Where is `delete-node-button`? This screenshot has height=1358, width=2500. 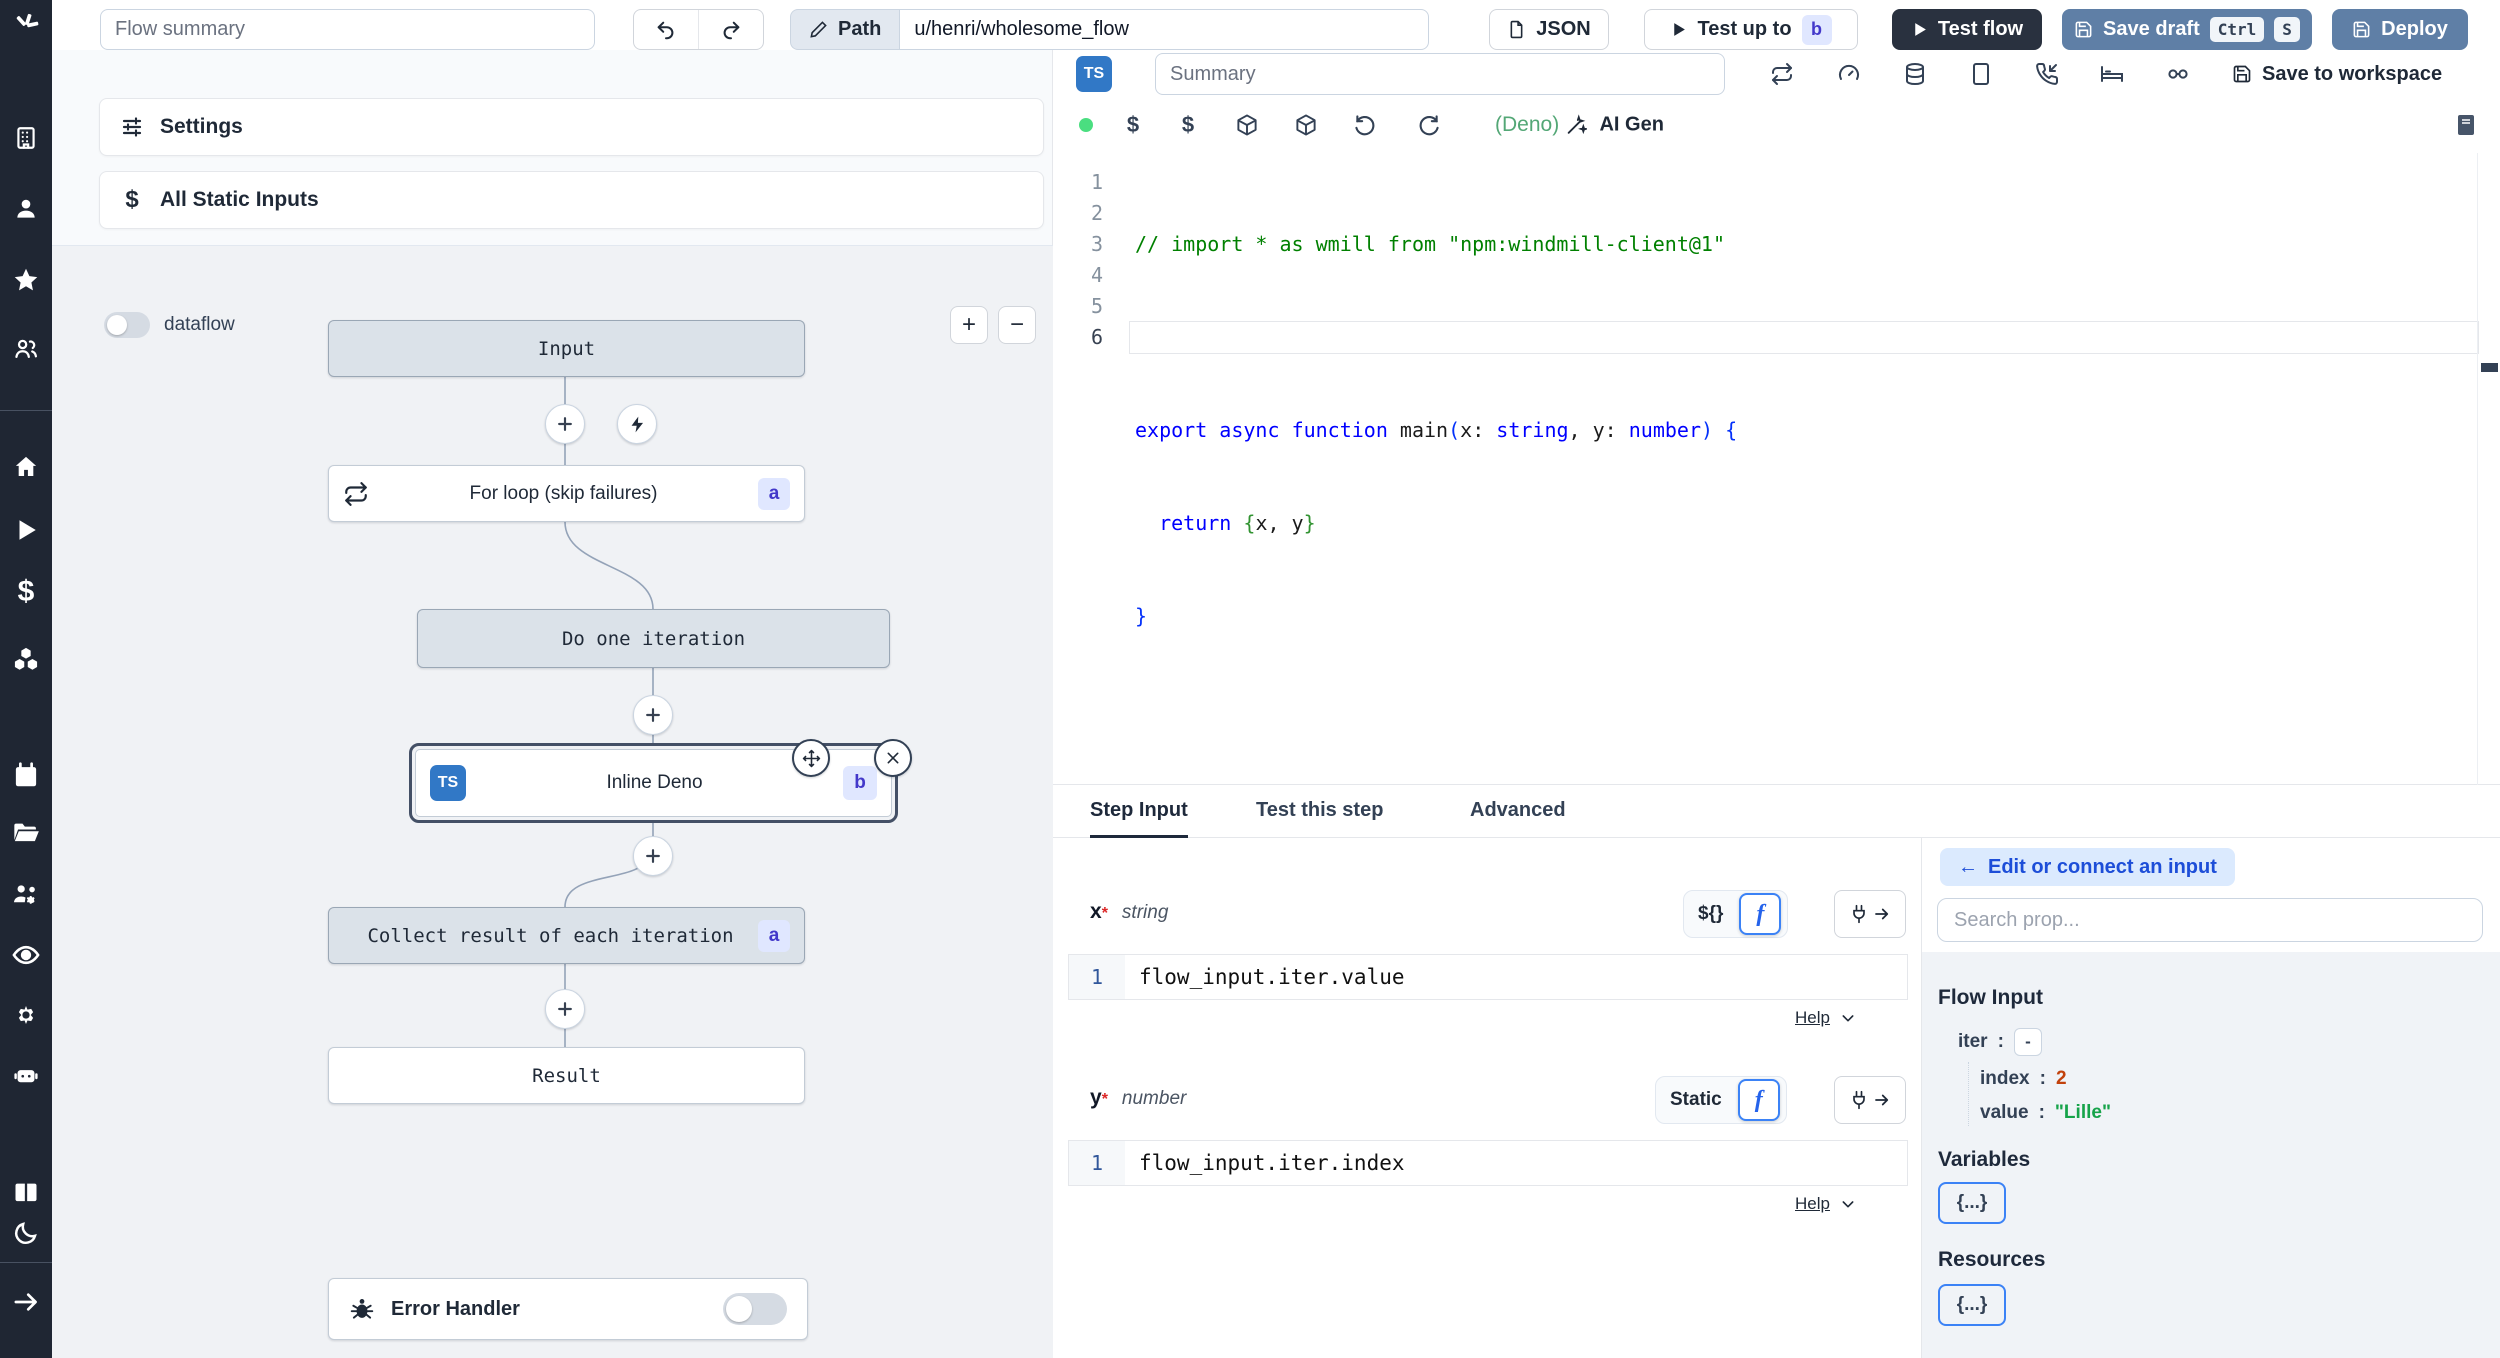
delete-node-button is located at coordinates (893, 758).